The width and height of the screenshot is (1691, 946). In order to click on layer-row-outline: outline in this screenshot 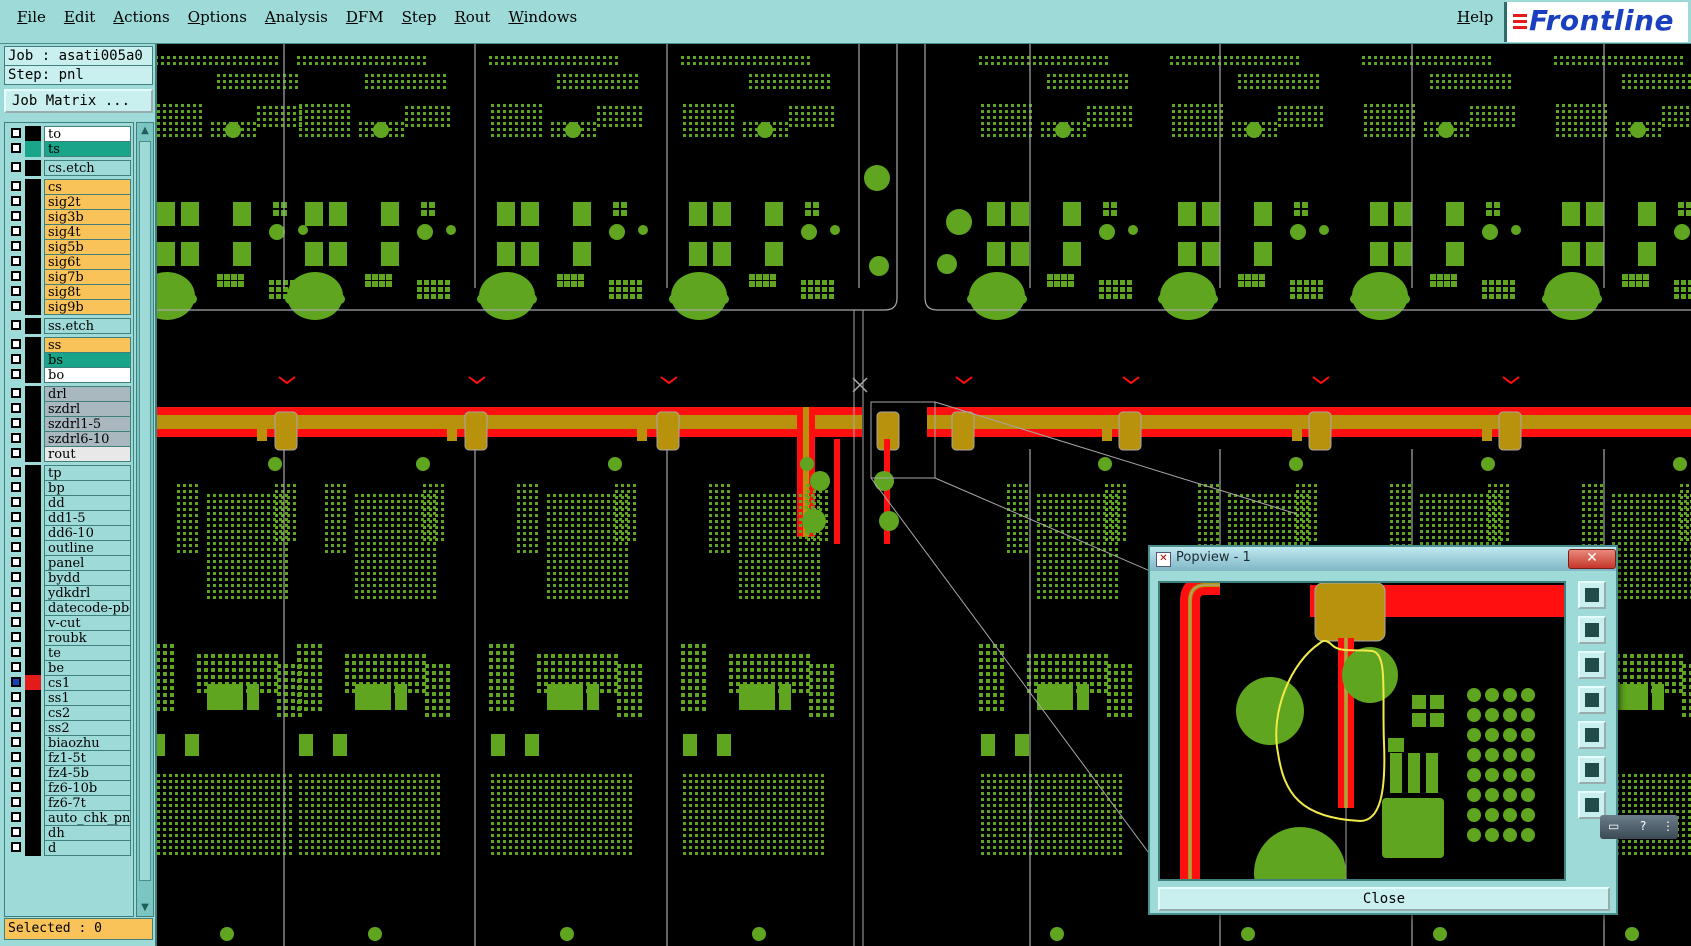, I will do `click(70, 548)`.